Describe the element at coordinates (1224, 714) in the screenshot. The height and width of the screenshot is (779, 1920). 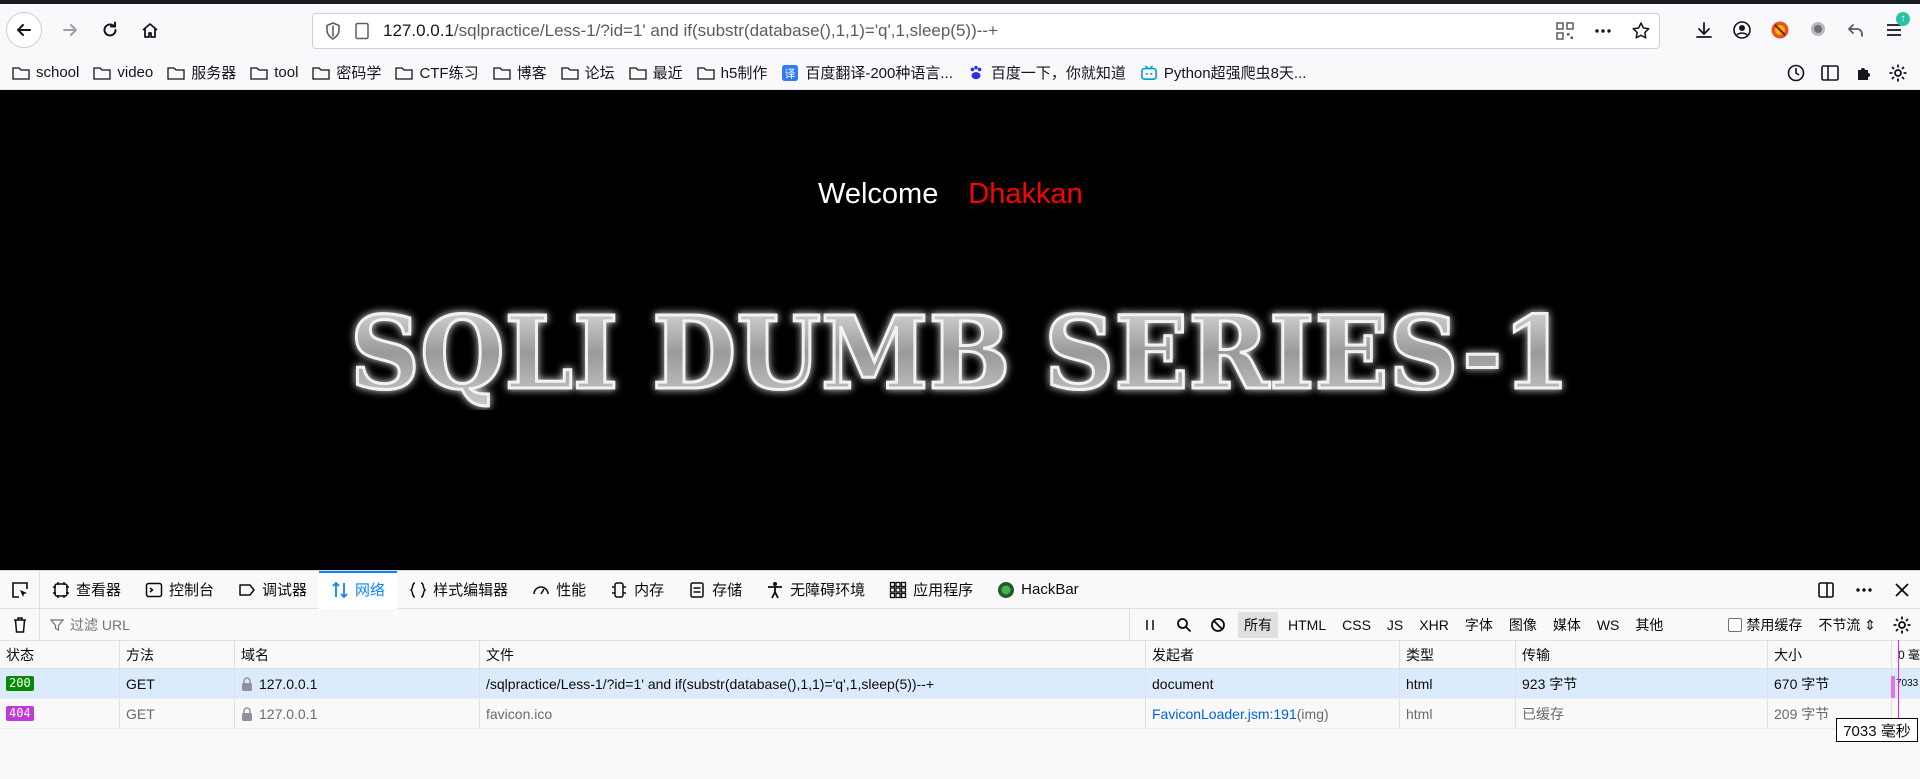
I see `initiator-link: FaviconLoader.jsm:191` at that location.